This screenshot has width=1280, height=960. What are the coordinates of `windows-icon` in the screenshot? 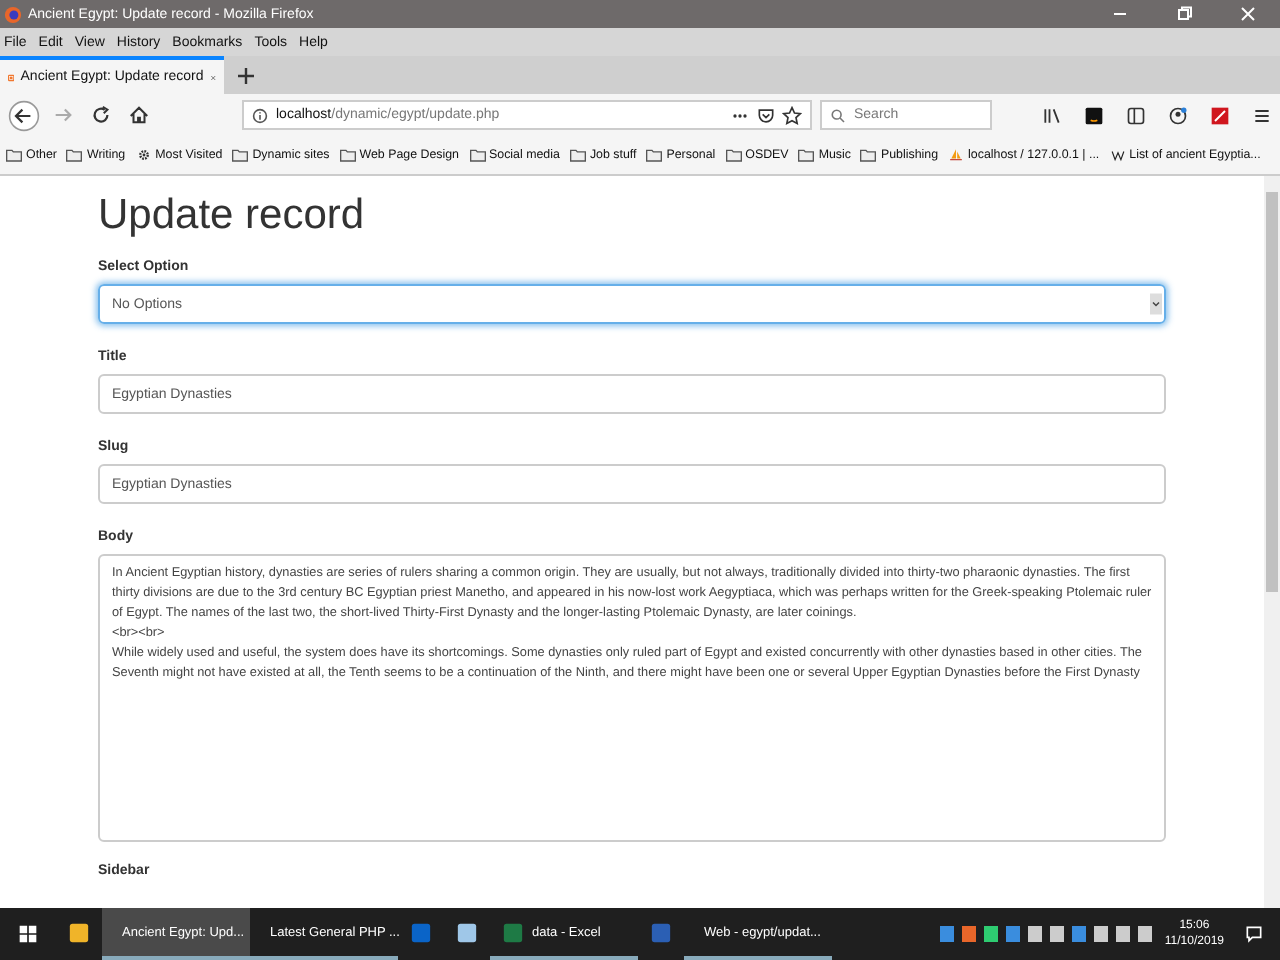 It's located at (28, 934).